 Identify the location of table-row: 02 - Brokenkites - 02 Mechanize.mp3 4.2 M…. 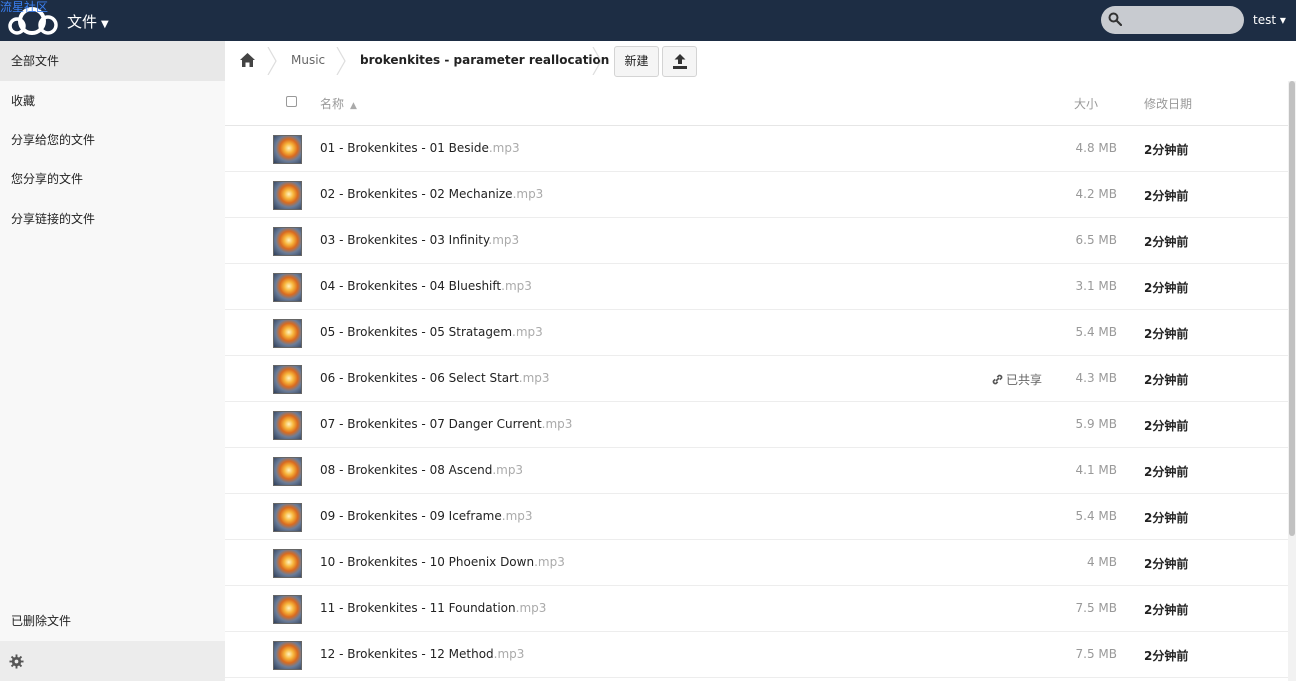
(756, 195).